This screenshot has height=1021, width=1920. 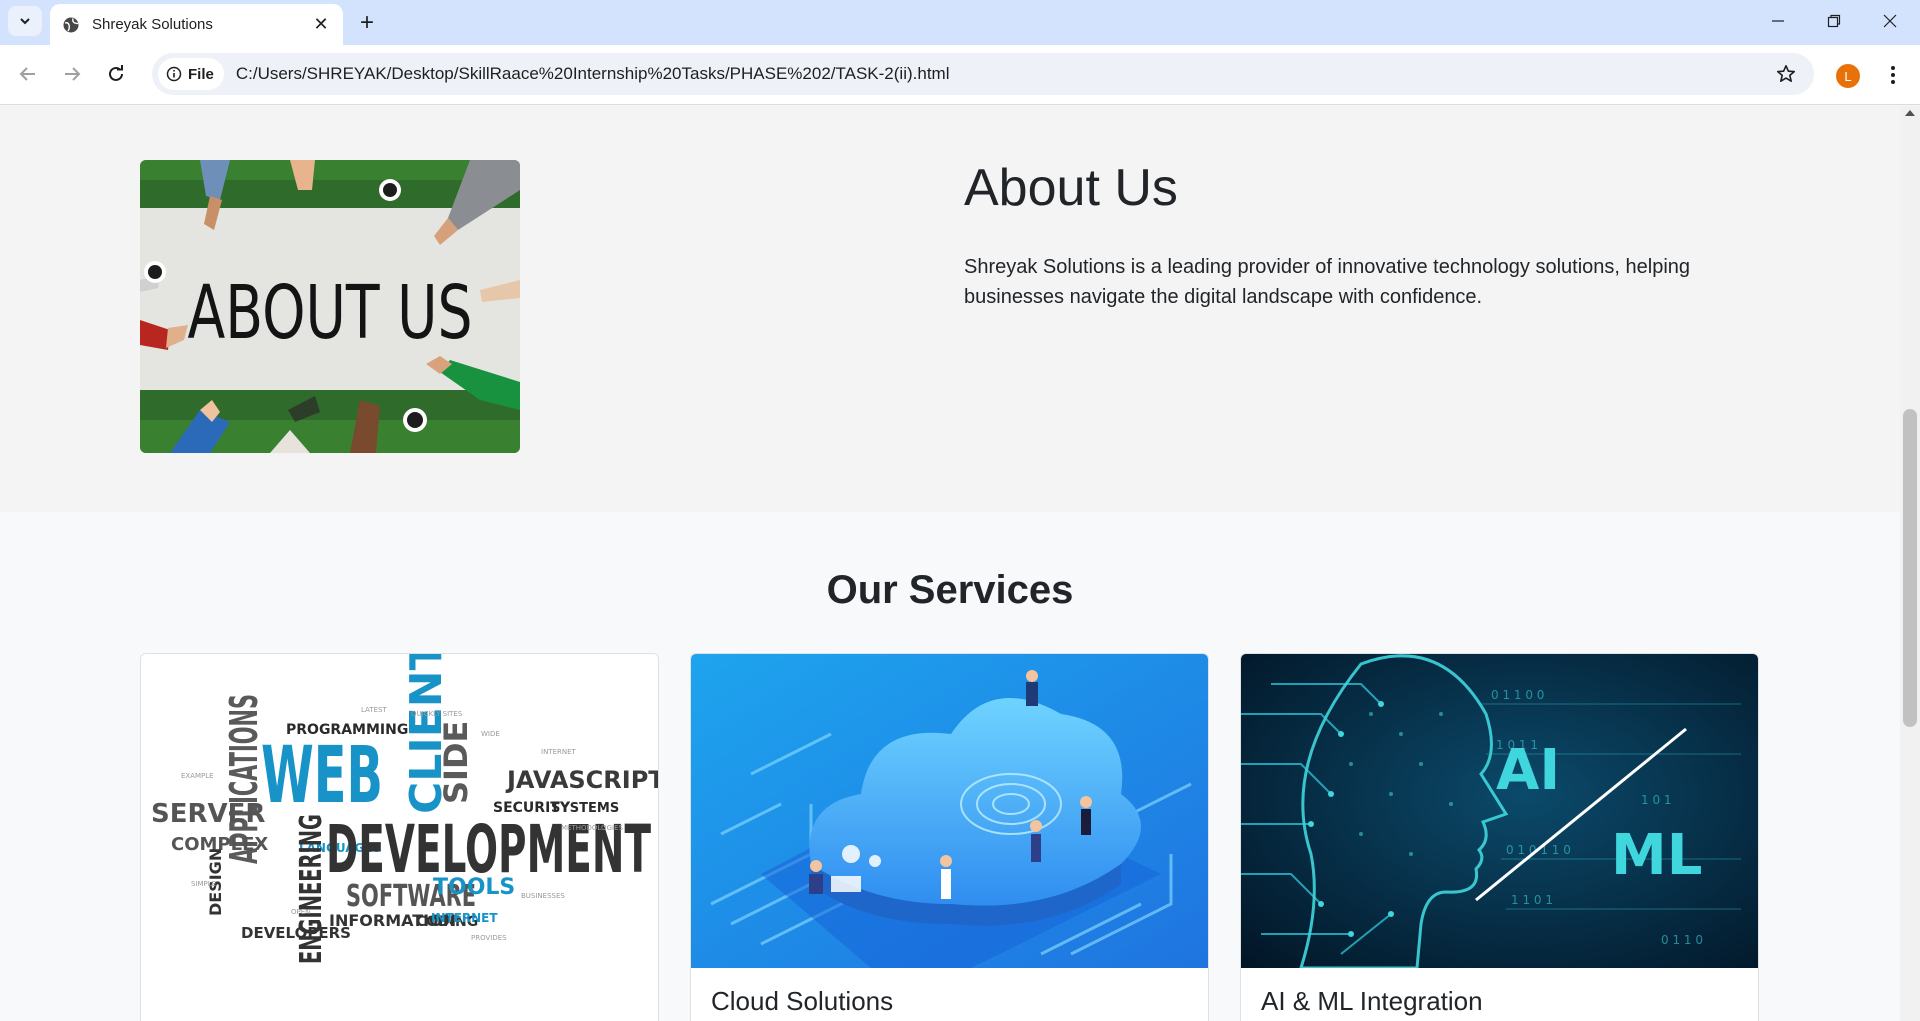 I want to click on minimize-icon, so click(x=1778, y=21).